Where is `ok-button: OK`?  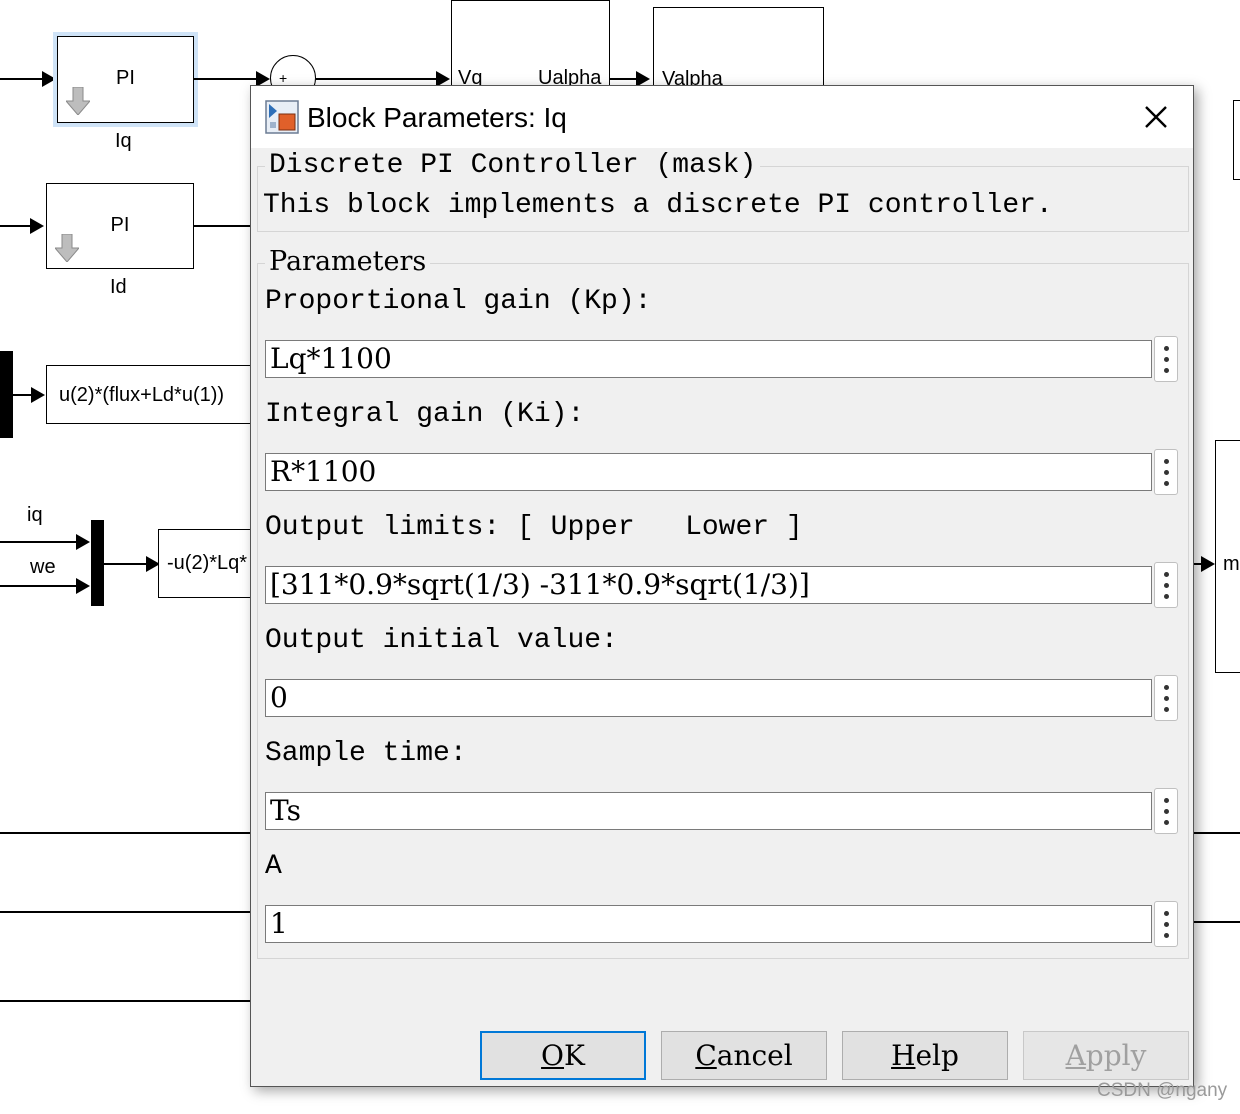 ok-button: OK is located at coordinates (563, 1055).